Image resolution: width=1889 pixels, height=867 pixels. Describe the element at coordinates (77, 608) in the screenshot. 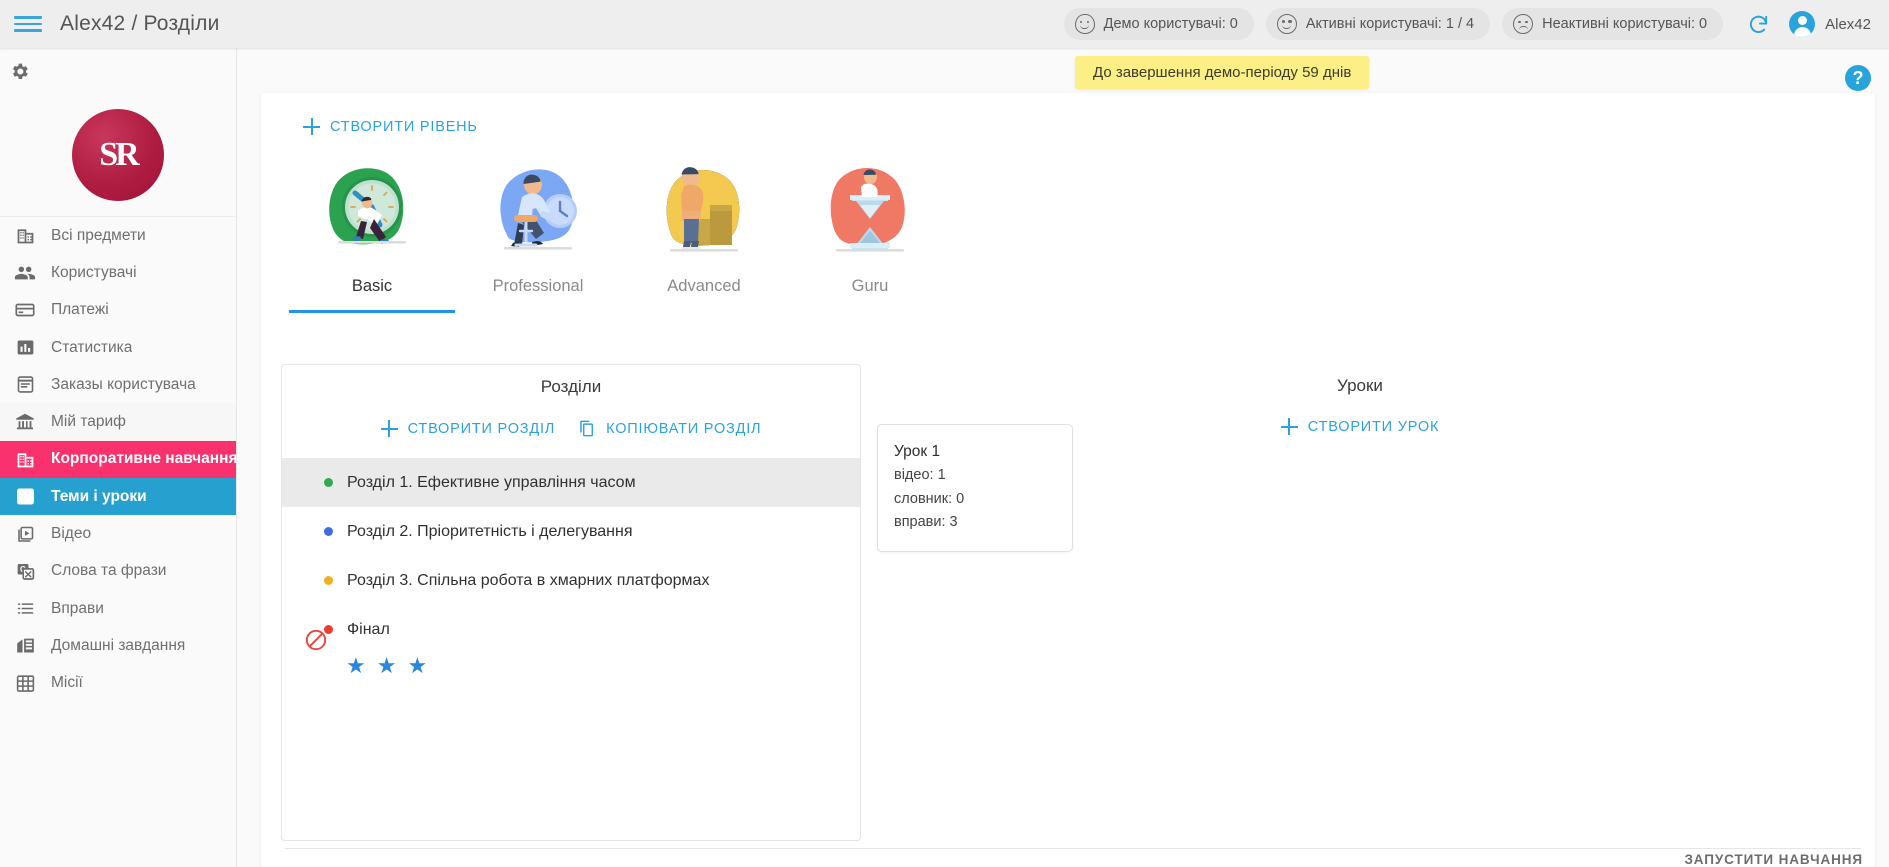

I see `sidebar-item-label: Вправи` at that location.